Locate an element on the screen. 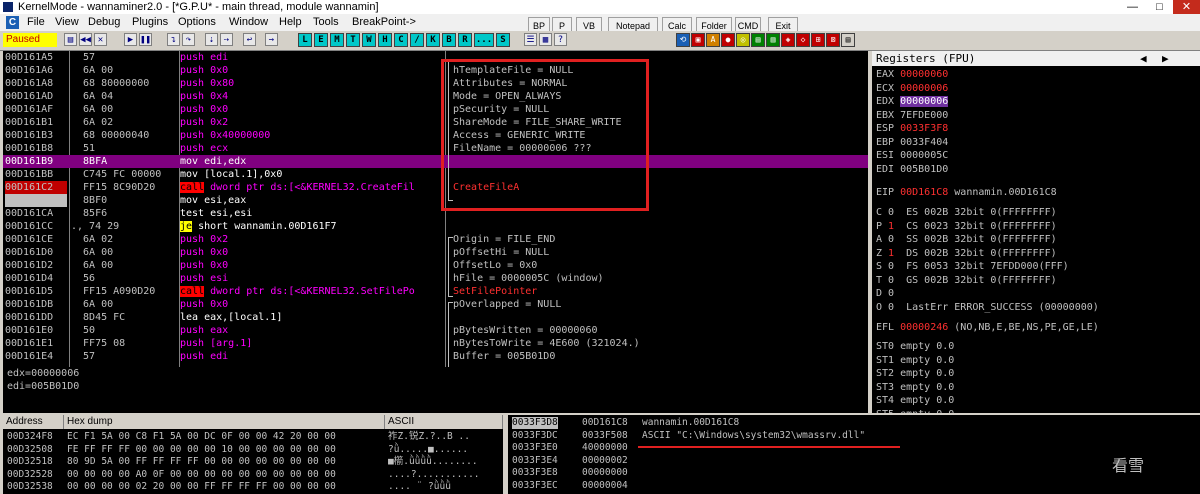  flag-row: O 0 LastErr ERROR_SUCCESS (00000000) is located at coordinates (987, 307).